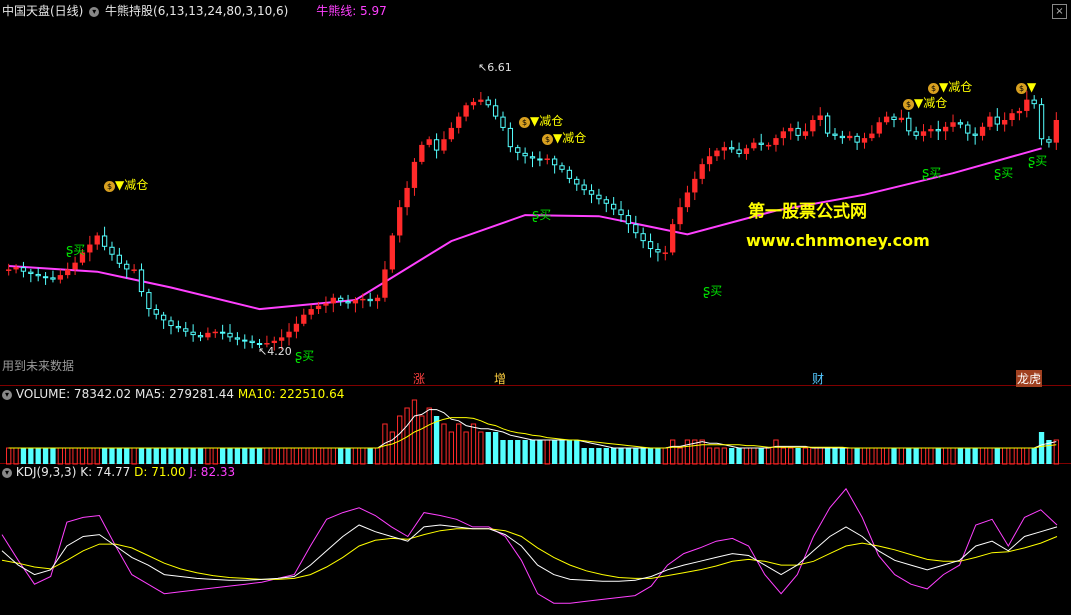 The width and height of the screenshot is (1071, 615). I want to click on marker-dragon-tiger: 龙虎, so click(1029, 378).